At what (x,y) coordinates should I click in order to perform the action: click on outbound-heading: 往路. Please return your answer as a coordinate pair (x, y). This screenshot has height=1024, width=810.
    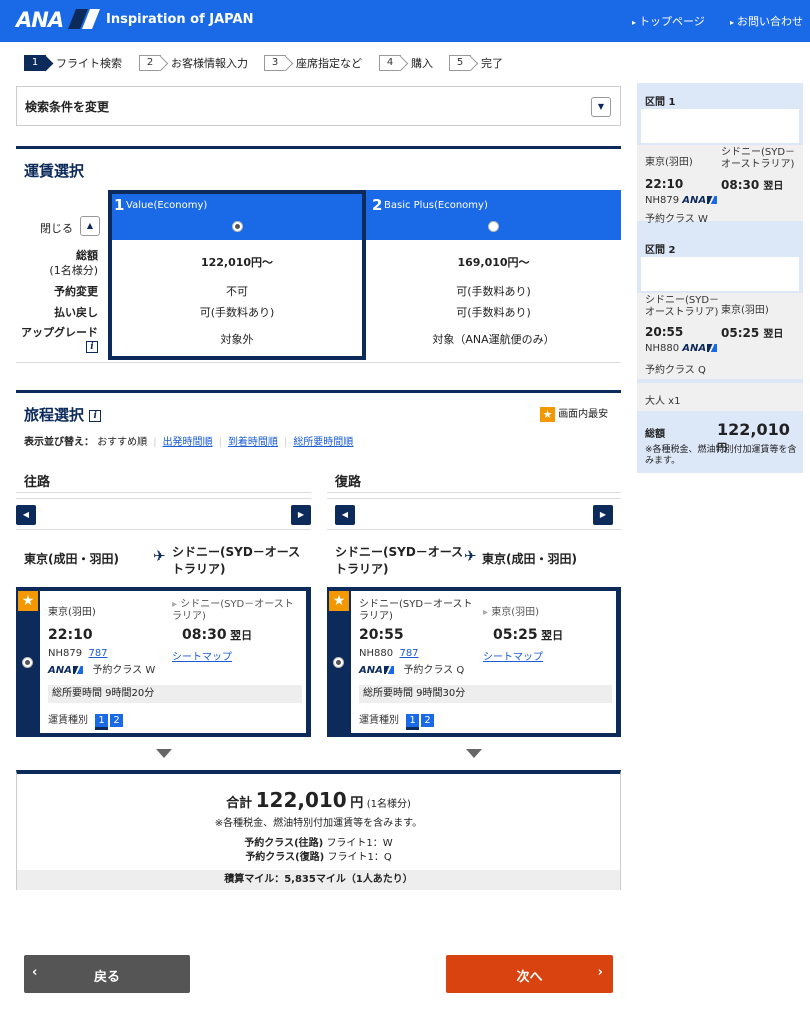
    Looking at the image, I should click on (37, 482).